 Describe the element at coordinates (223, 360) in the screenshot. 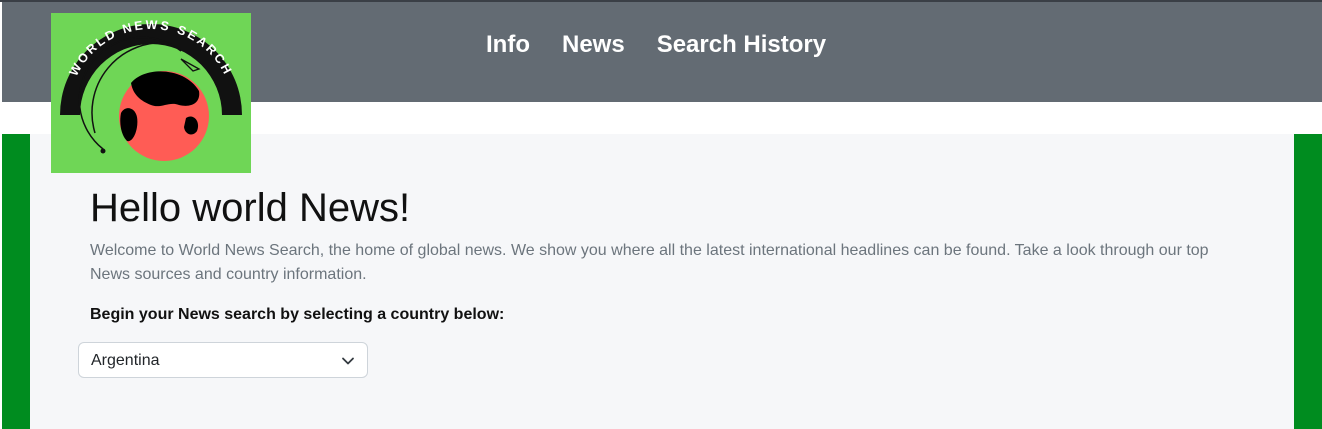

I see `country-select: Argentina` at that location.